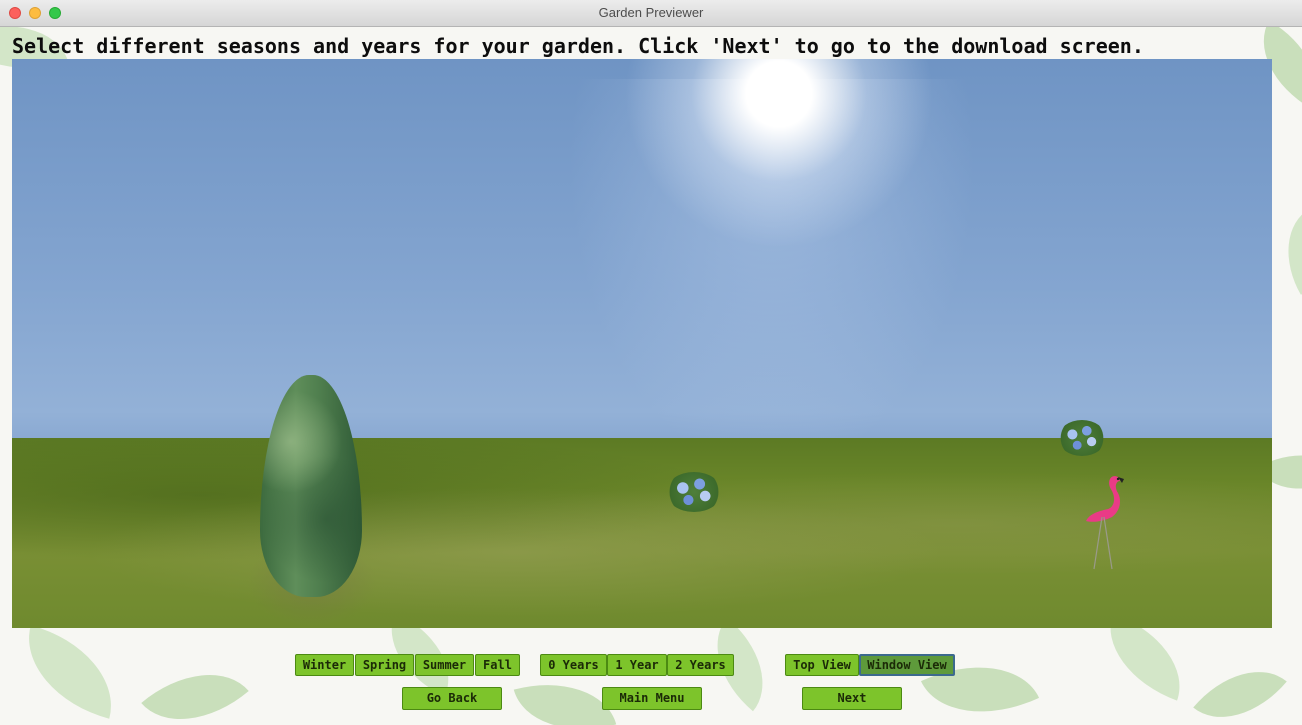 This screenshot has width=1302, height=725. What do you see at coordinates (637, 665) in the screenshot?
I see `years-1-button: 1 Year` at bounding box center [637, 665].